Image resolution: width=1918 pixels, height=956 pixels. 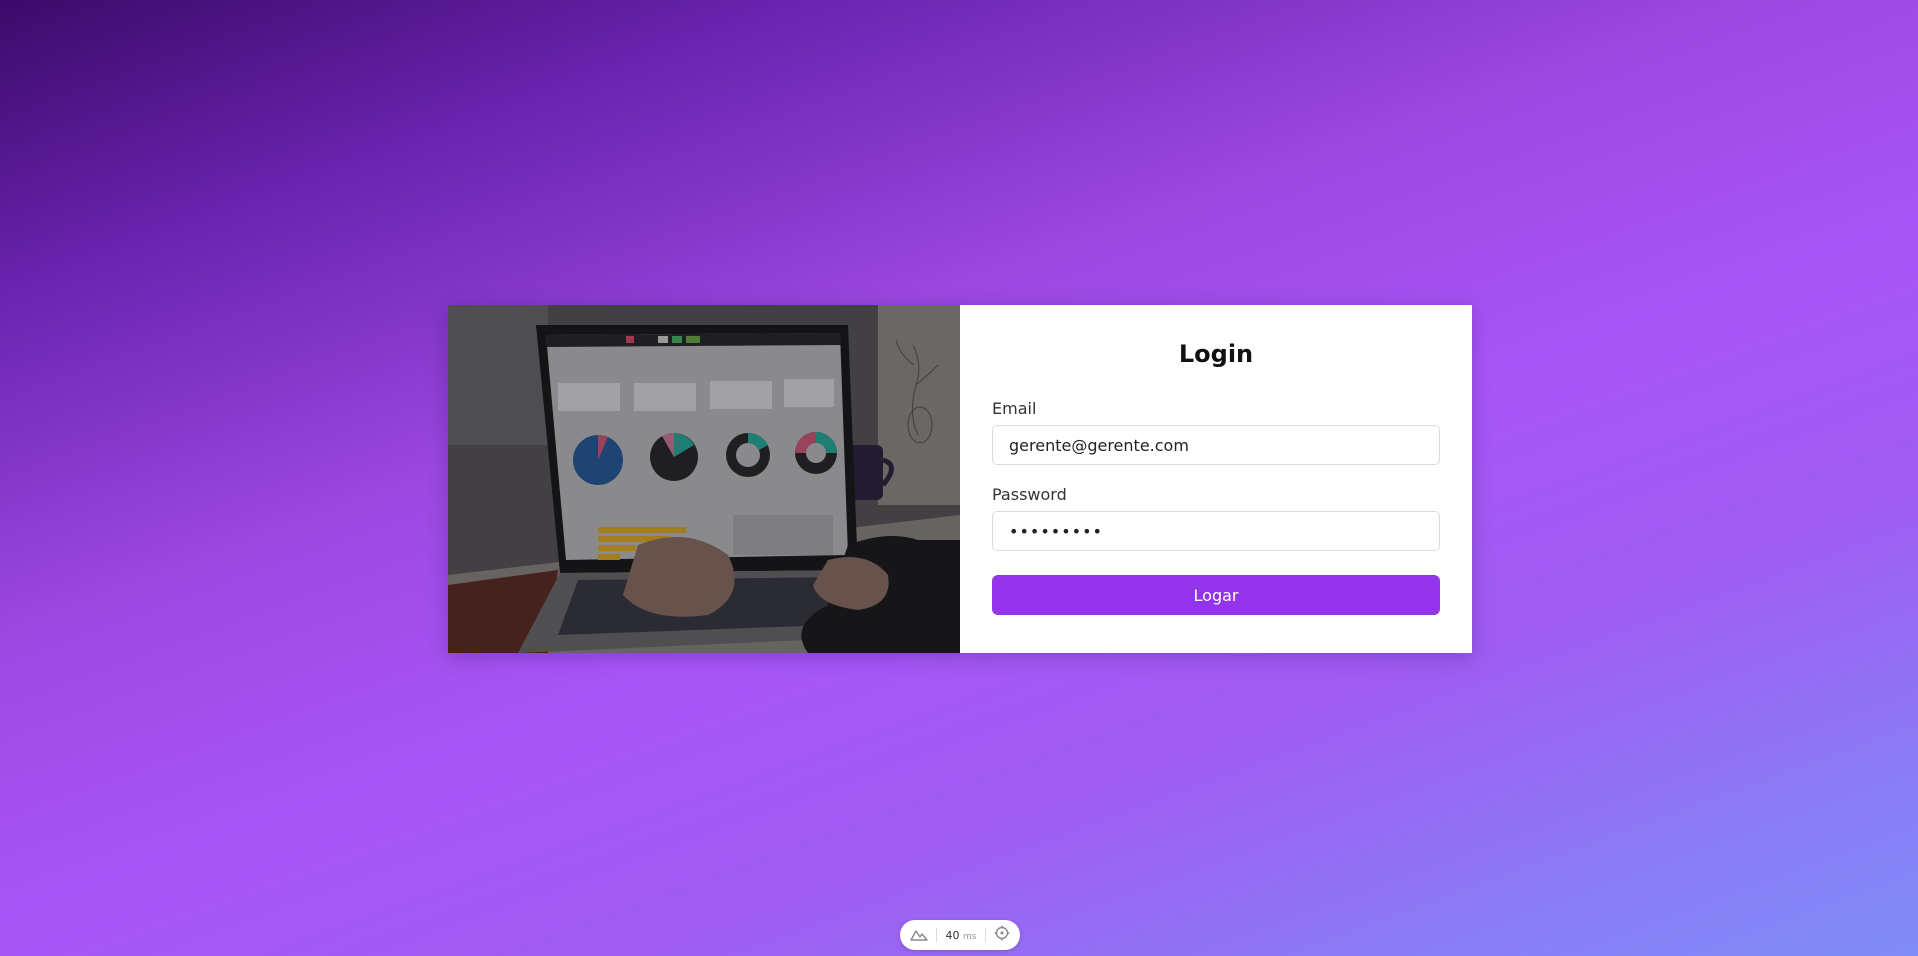 What do you see at coordinates (1002, 935) in the screenshot?
I see `target-icon` at bounding box center [1002, 935].